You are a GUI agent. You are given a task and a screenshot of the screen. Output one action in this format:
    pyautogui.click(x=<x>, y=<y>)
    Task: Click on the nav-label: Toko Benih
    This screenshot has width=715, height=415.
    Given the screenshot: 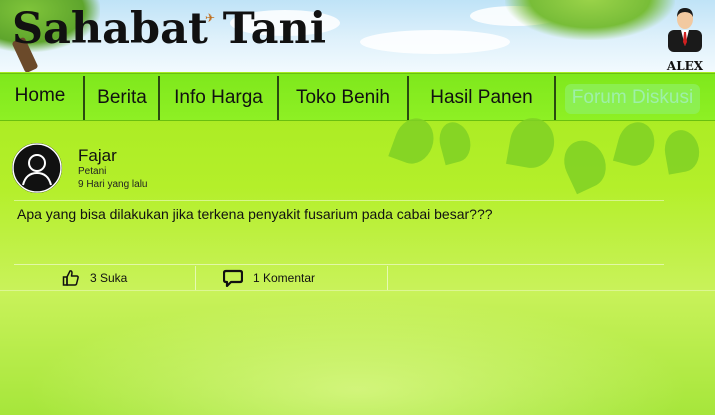 What is the action you would take?
    pyautogui.click(x=342, y=97)
    